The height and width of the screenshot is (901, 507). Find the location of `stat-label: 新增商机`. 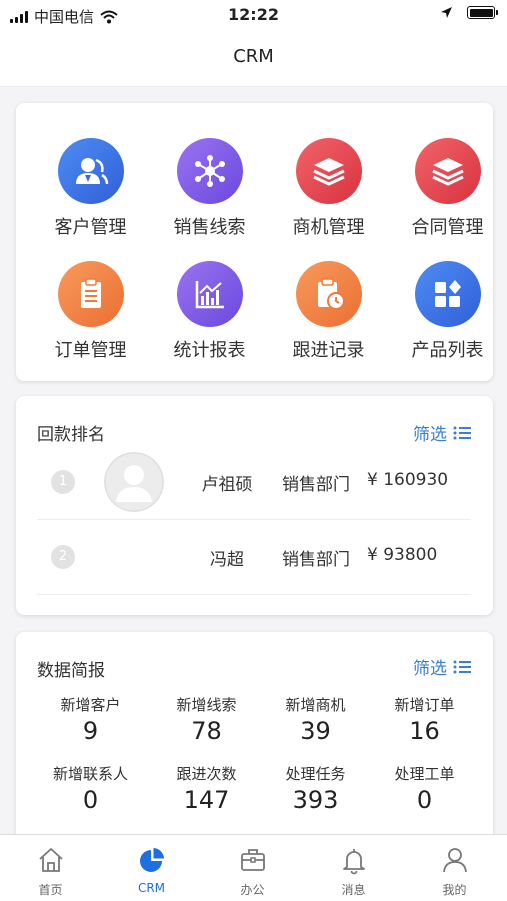

stat-label: 新增商机 is located at coordinates (315, 705).